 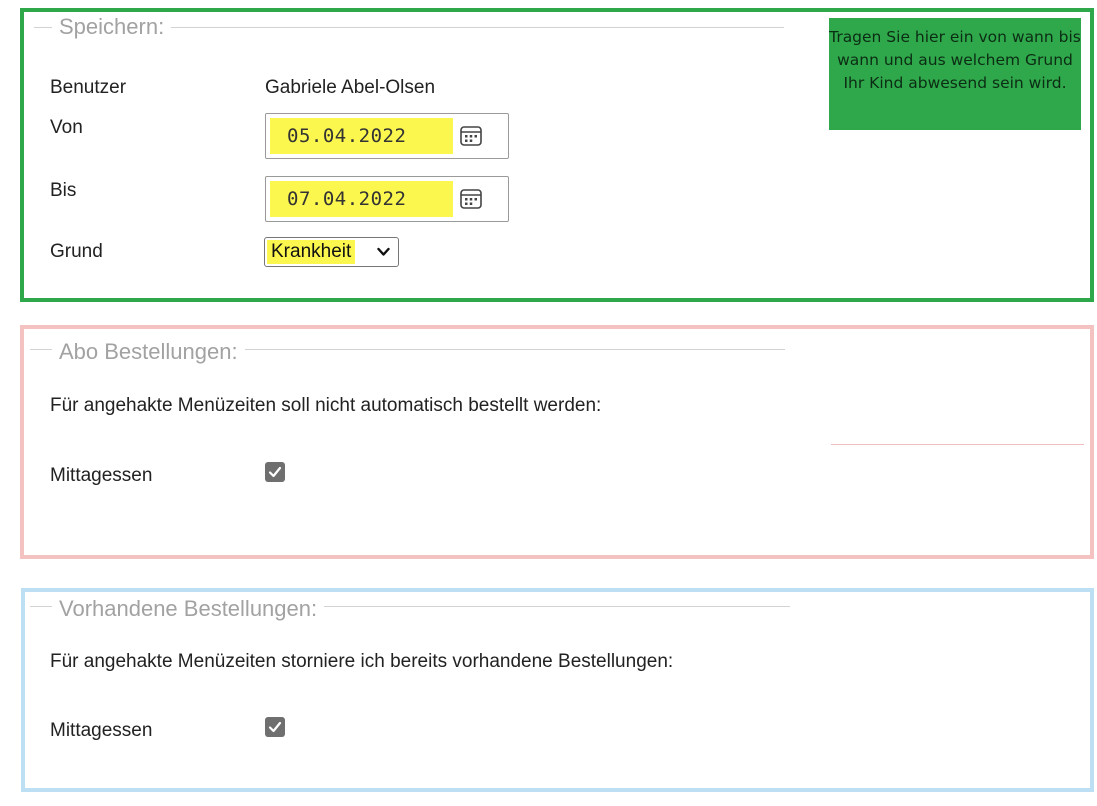 I want to click on grund-selected-value: Krankheit, so click(x=311, y=252).